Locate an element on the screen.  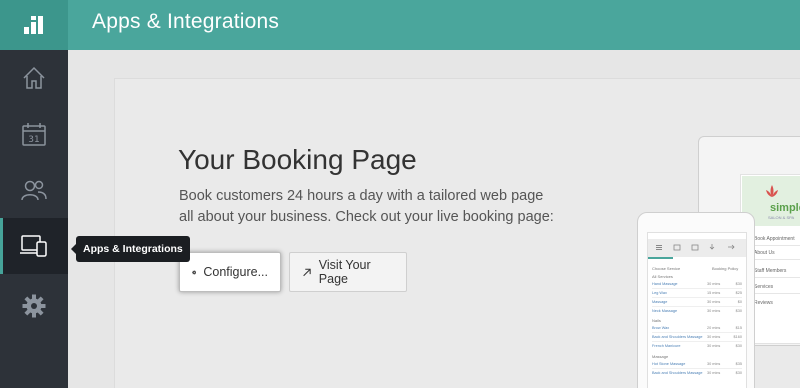
service-name: Hot Stone Massage is located at coordinates (669, 364).